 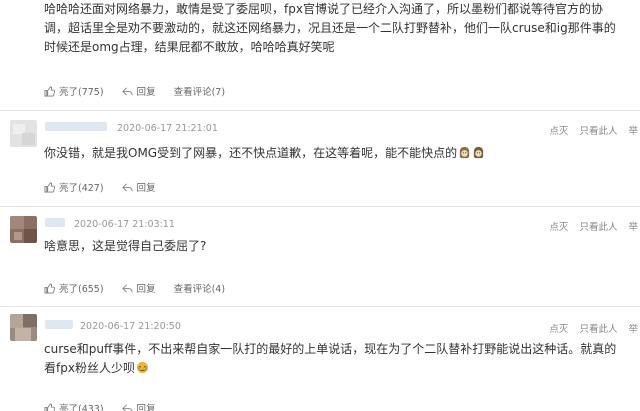 I want to click on comment-actions: 亮了(427) 回复, so click(x=100, y=187).